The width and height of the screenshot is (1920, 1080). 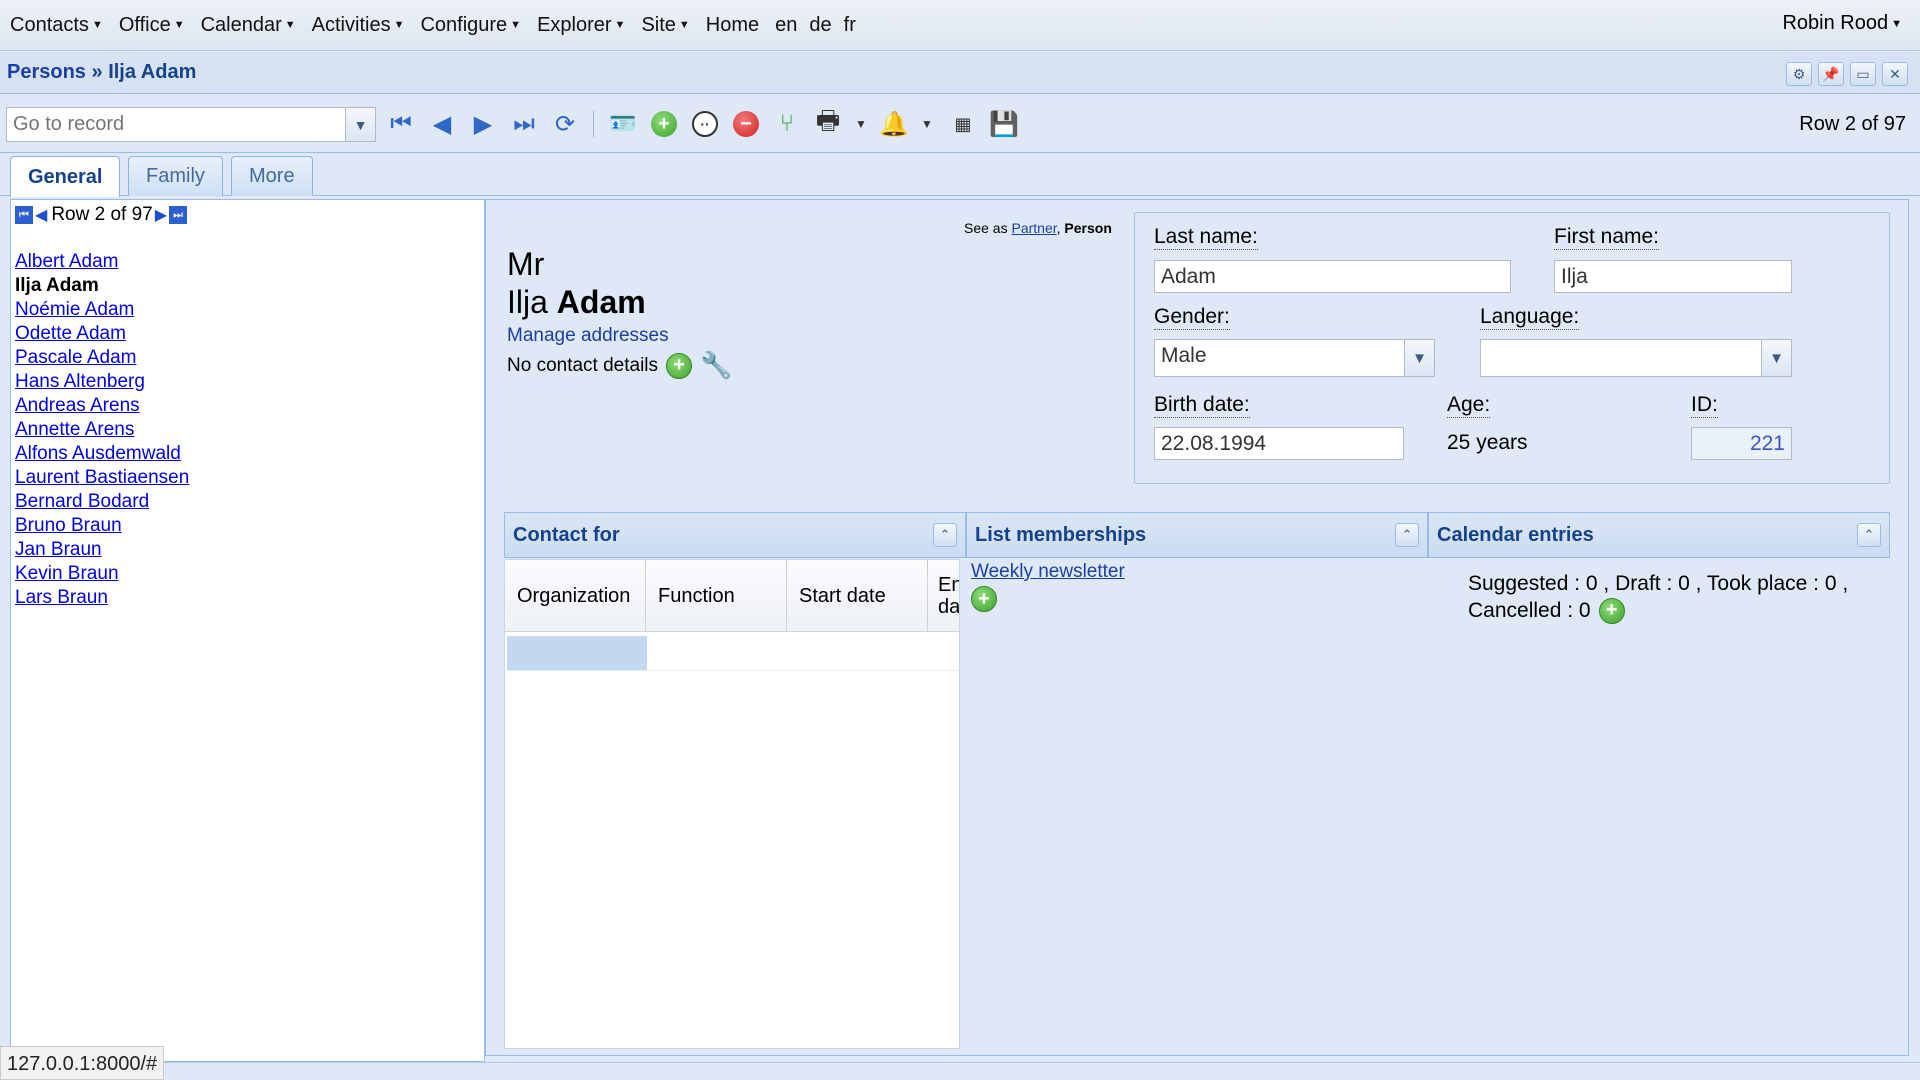 What do you see at coordinates (665, 25) in the screenshot?
I see `menu-site: Site ▼` at bounding box center [665, 25].